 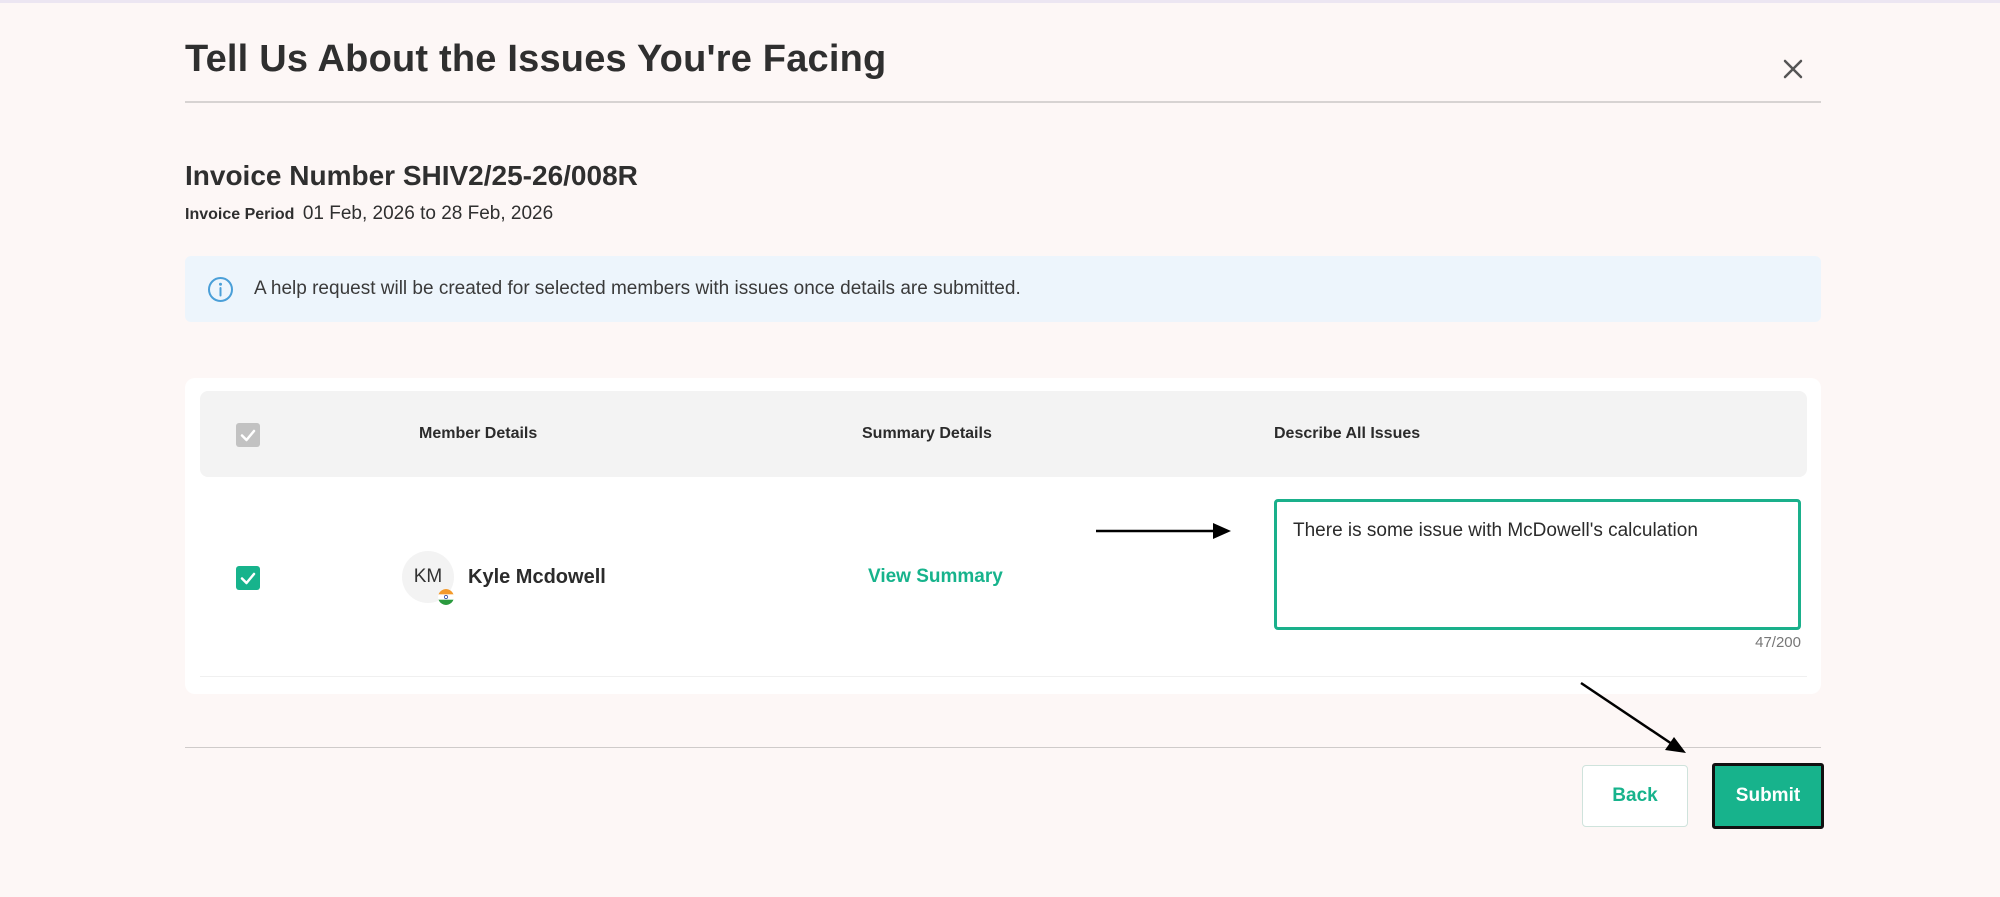 What do you see at coordinates (1003, 747) in the screenshot?
I see `footer-divider` at bounding box center [1003, 747].